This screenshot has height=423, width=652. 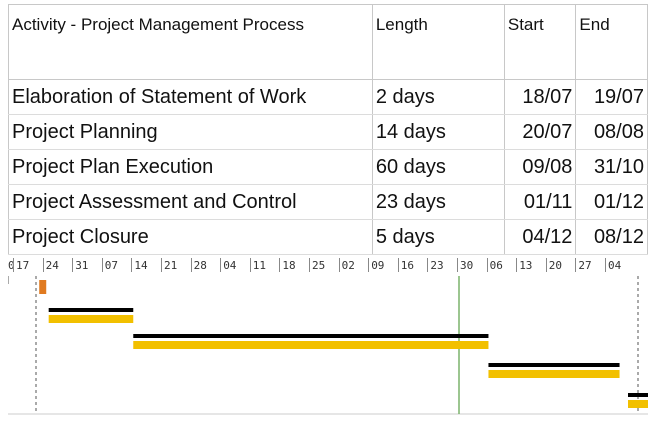 I want to click on task-end: 19/07, so click(x=611, y=97).